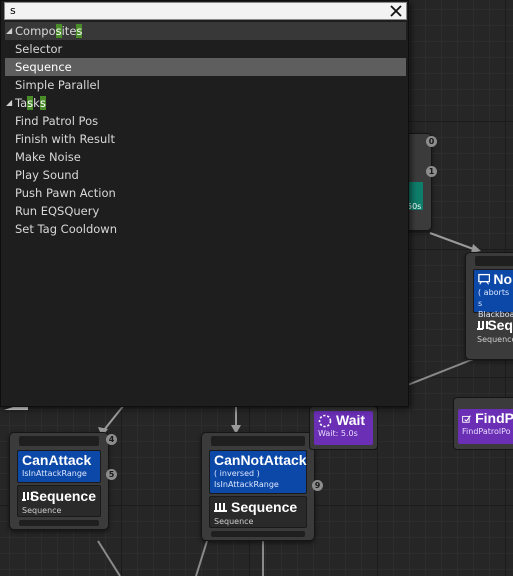  Describe the element at coordinates (205, 49) in the screenshot. I see `list-item-selector: Selector` at that location.